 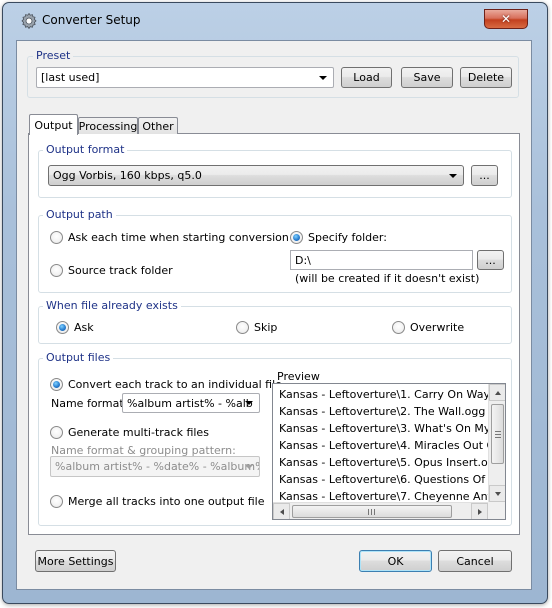 What do you see at coordinates (157, 466) in the screenshot?
I see `grouping-pattern-value: %album artist% - %date% - %album%` at bounding box center [157, 466].